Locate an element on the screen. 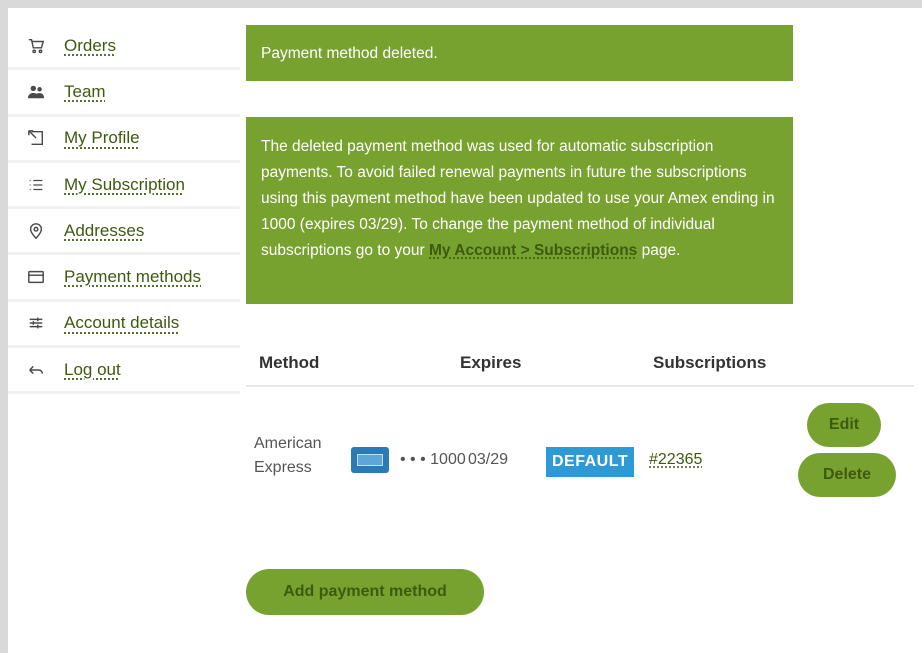 This screenshot has width=922, height=653. credit-card-icon is located at coordinates (36, 277).